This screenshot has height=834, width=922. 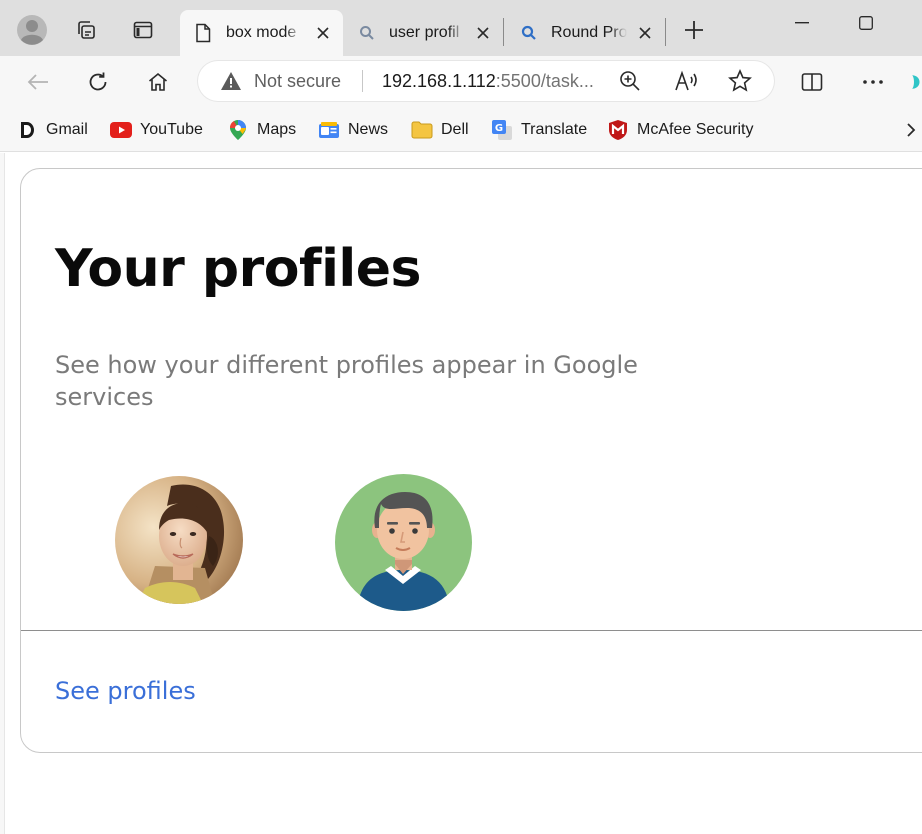 What do you see at coordinates (27, 130) in the screenshot?
I see `gmail-icon` at bounding box center [27, 130].